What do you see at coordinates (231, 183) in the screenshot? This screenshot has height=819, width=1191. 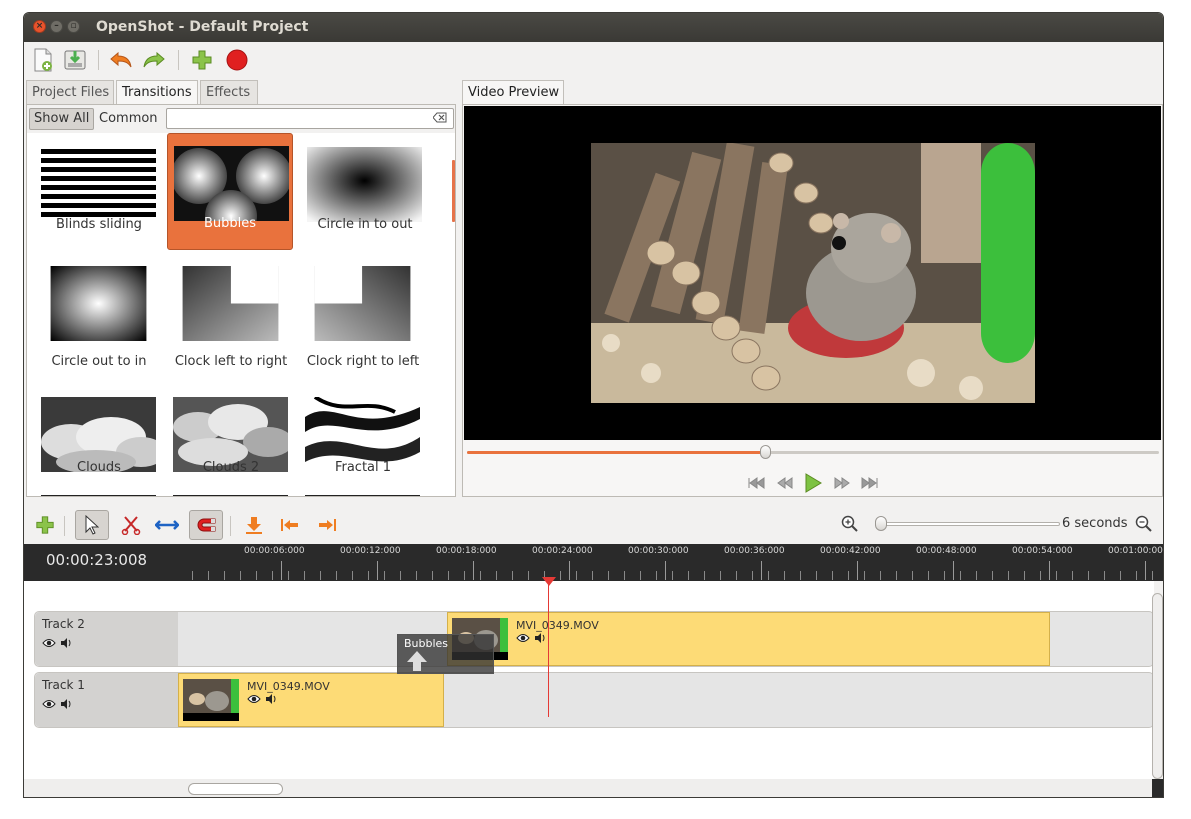 I see `bubbles-thumb` at bounding box center [231, 183].